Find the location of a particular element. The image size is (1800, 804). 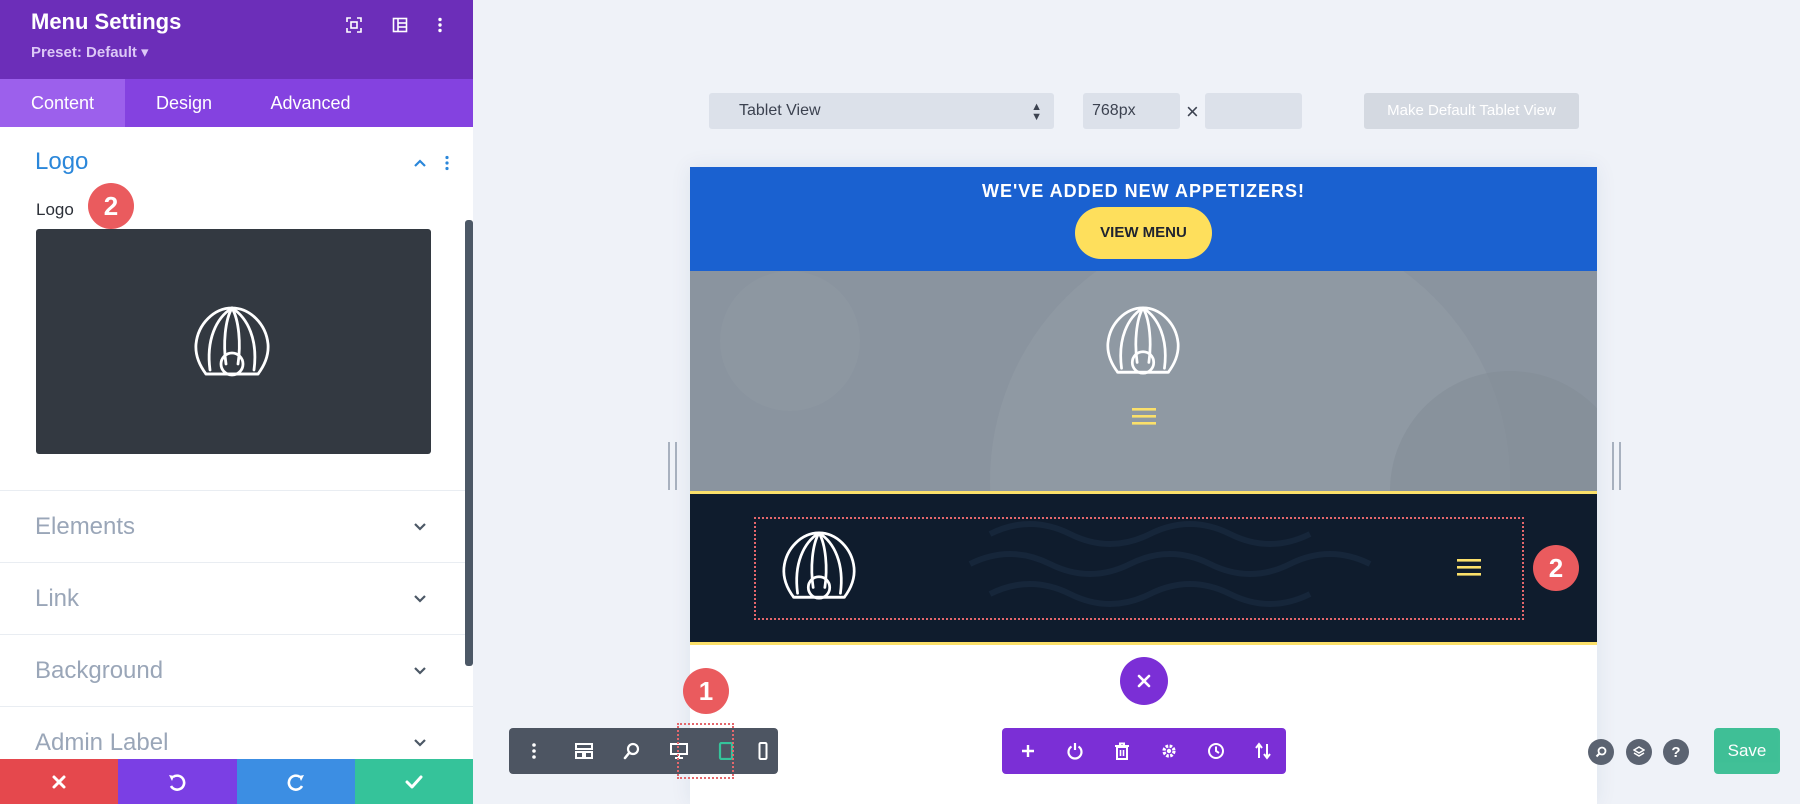

zoom-icon is located at coordinates (632, 751).